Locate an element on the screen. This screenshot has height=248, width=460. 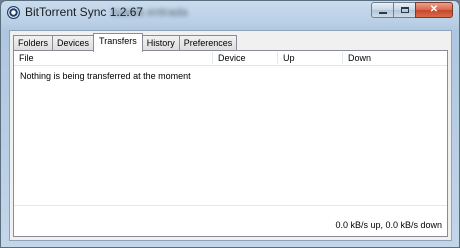
window-controls: ✕ is located at coordinates (412, 11).